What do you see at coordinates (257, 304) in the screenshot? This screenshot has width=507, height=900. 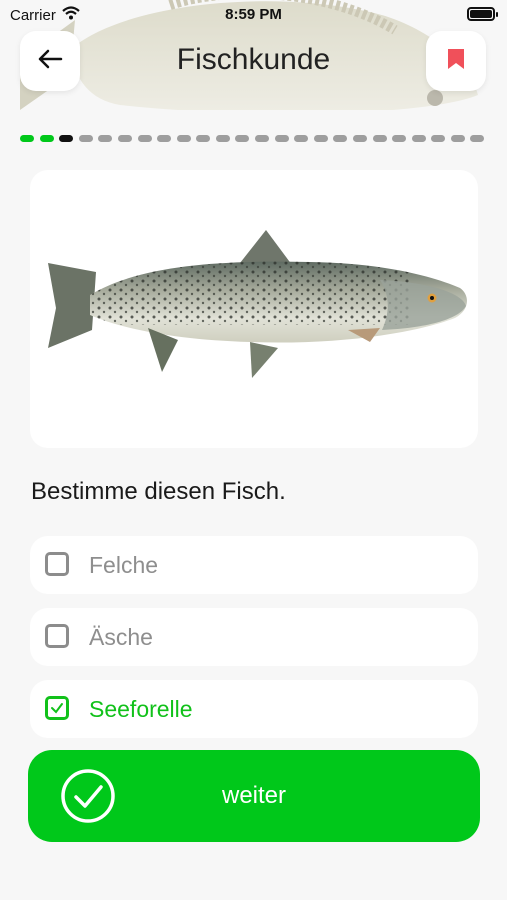 I see `fish-illustration` at bounding box center [257, 304].